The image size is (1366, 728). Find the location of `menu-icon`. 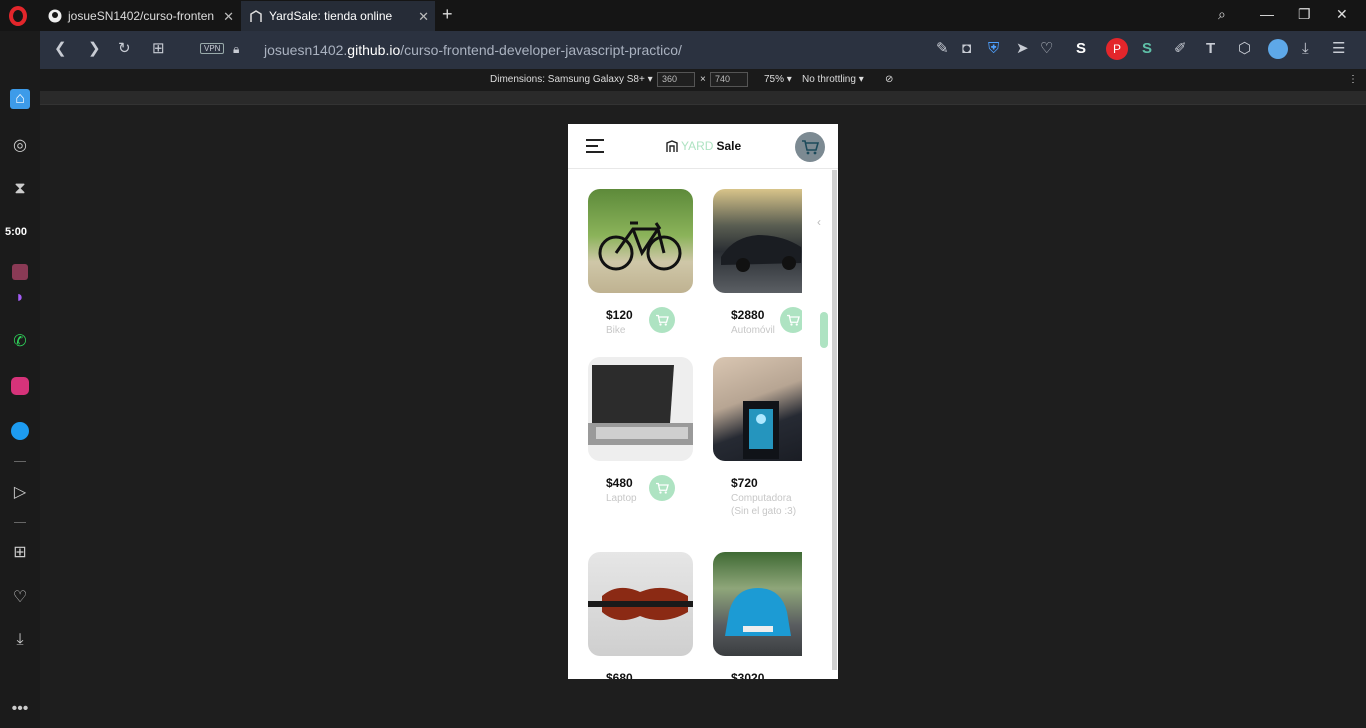

menu-icon is located at coordinates (595, 148).